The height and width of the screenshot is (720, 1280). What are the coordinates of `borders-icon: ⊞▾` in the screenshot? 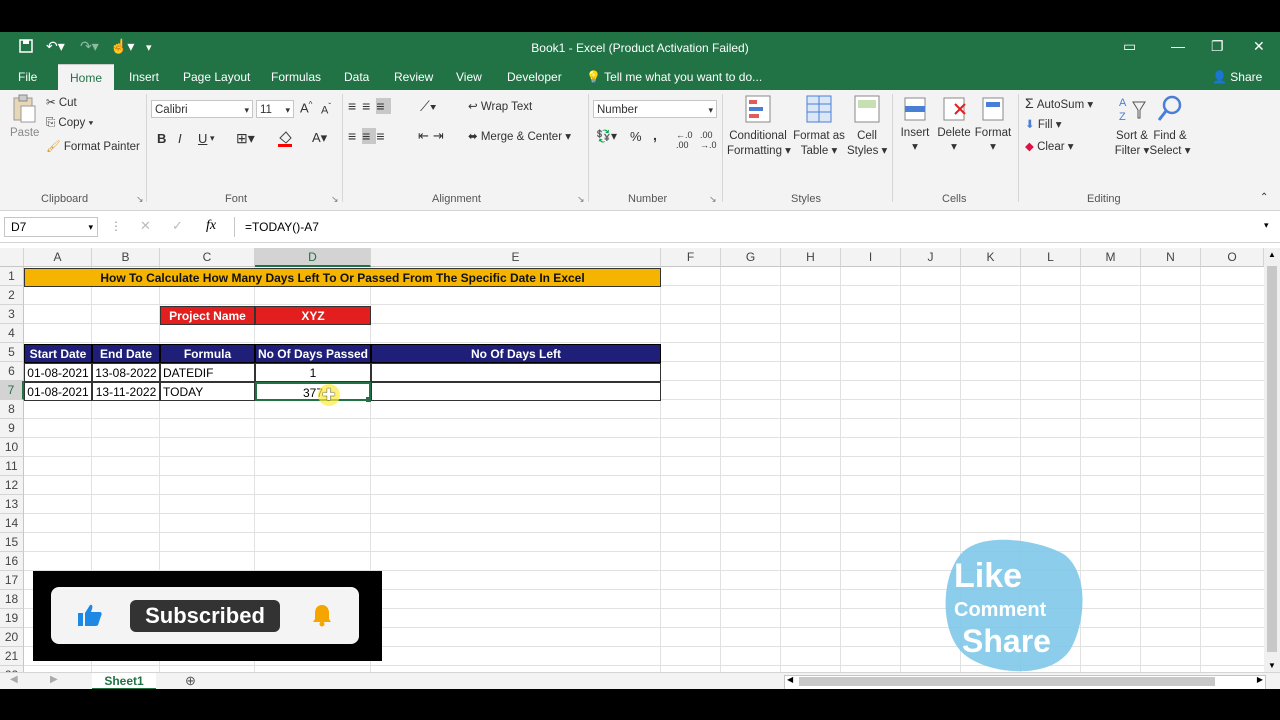 It's located at (245, 138).